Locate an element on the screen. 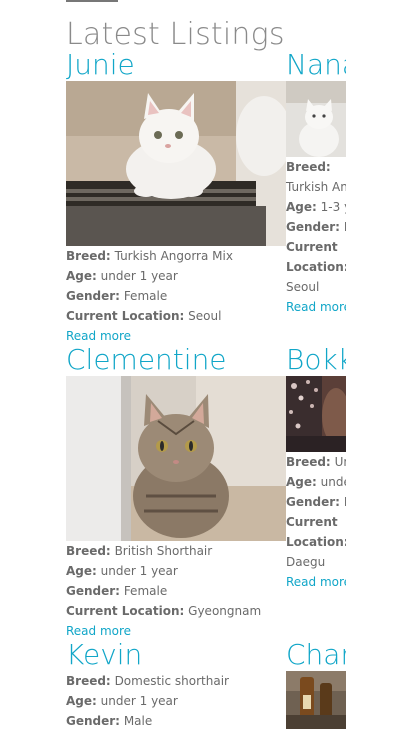 The image size is (410, 729). listing-name: Char is located at coordinates (316, 655).